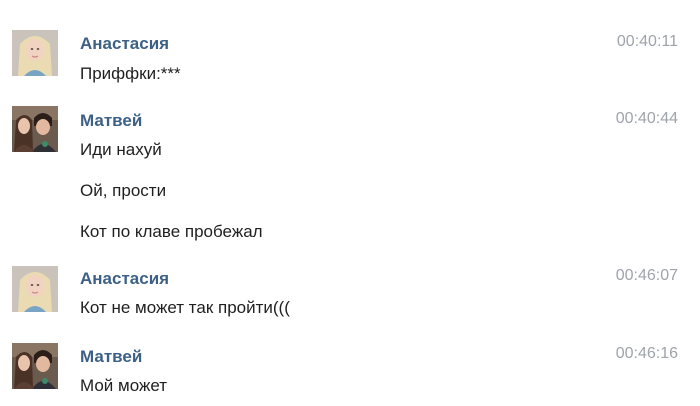  Describe the element at coordinates (646, 353) in the screenshot. I see `message-timestamp: 00:46:16` at that location.